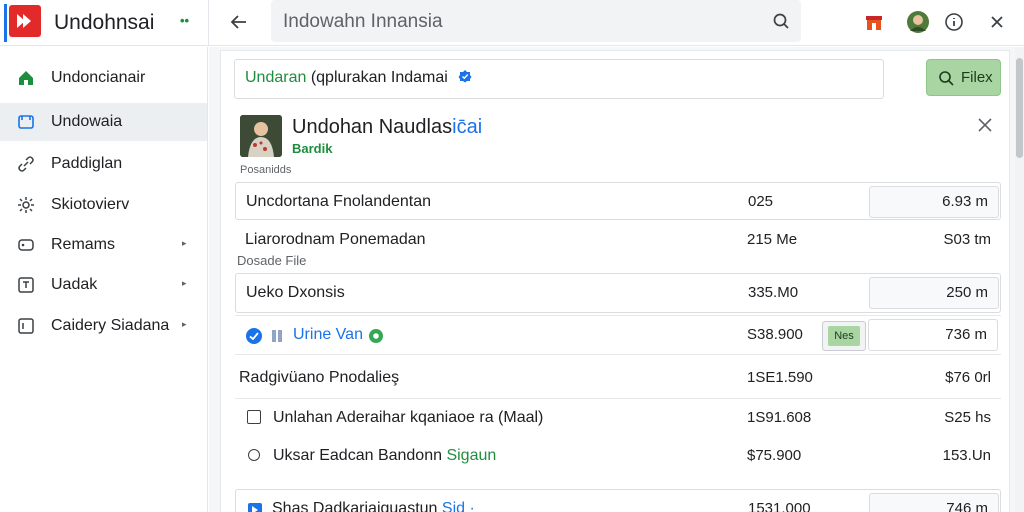 The image size is (1024, 512). I want to click on back-button, so click(239, 22).